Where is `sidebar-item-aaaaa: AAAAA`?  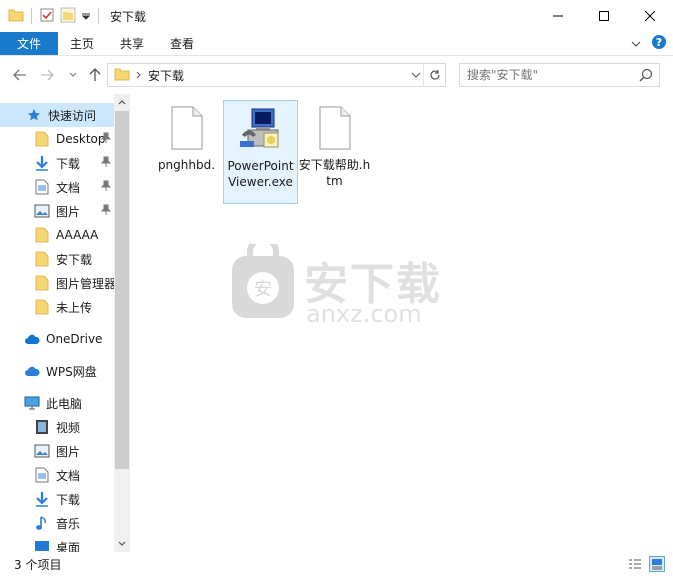 sidebar-item-aaaaa: AAAAA is located at coordinates (57, 235).